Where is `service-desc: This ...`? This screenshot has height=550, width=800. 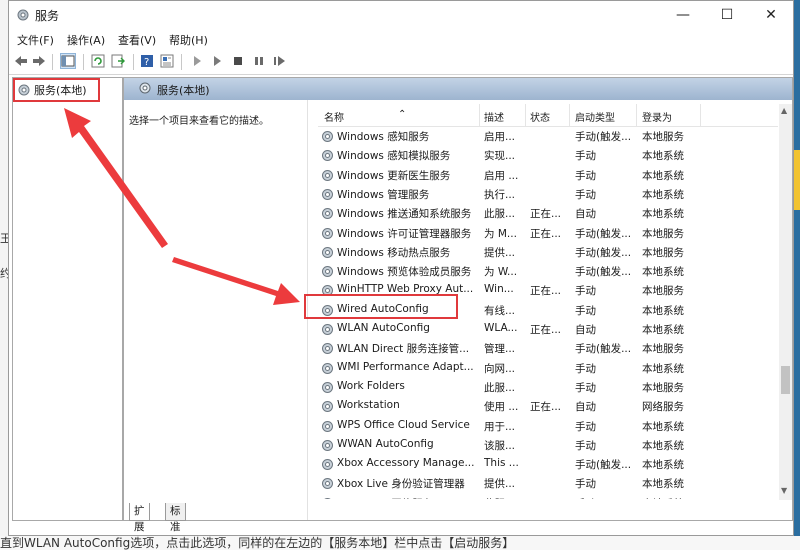 service-desc: This ... is located at coordinates (501, 463).